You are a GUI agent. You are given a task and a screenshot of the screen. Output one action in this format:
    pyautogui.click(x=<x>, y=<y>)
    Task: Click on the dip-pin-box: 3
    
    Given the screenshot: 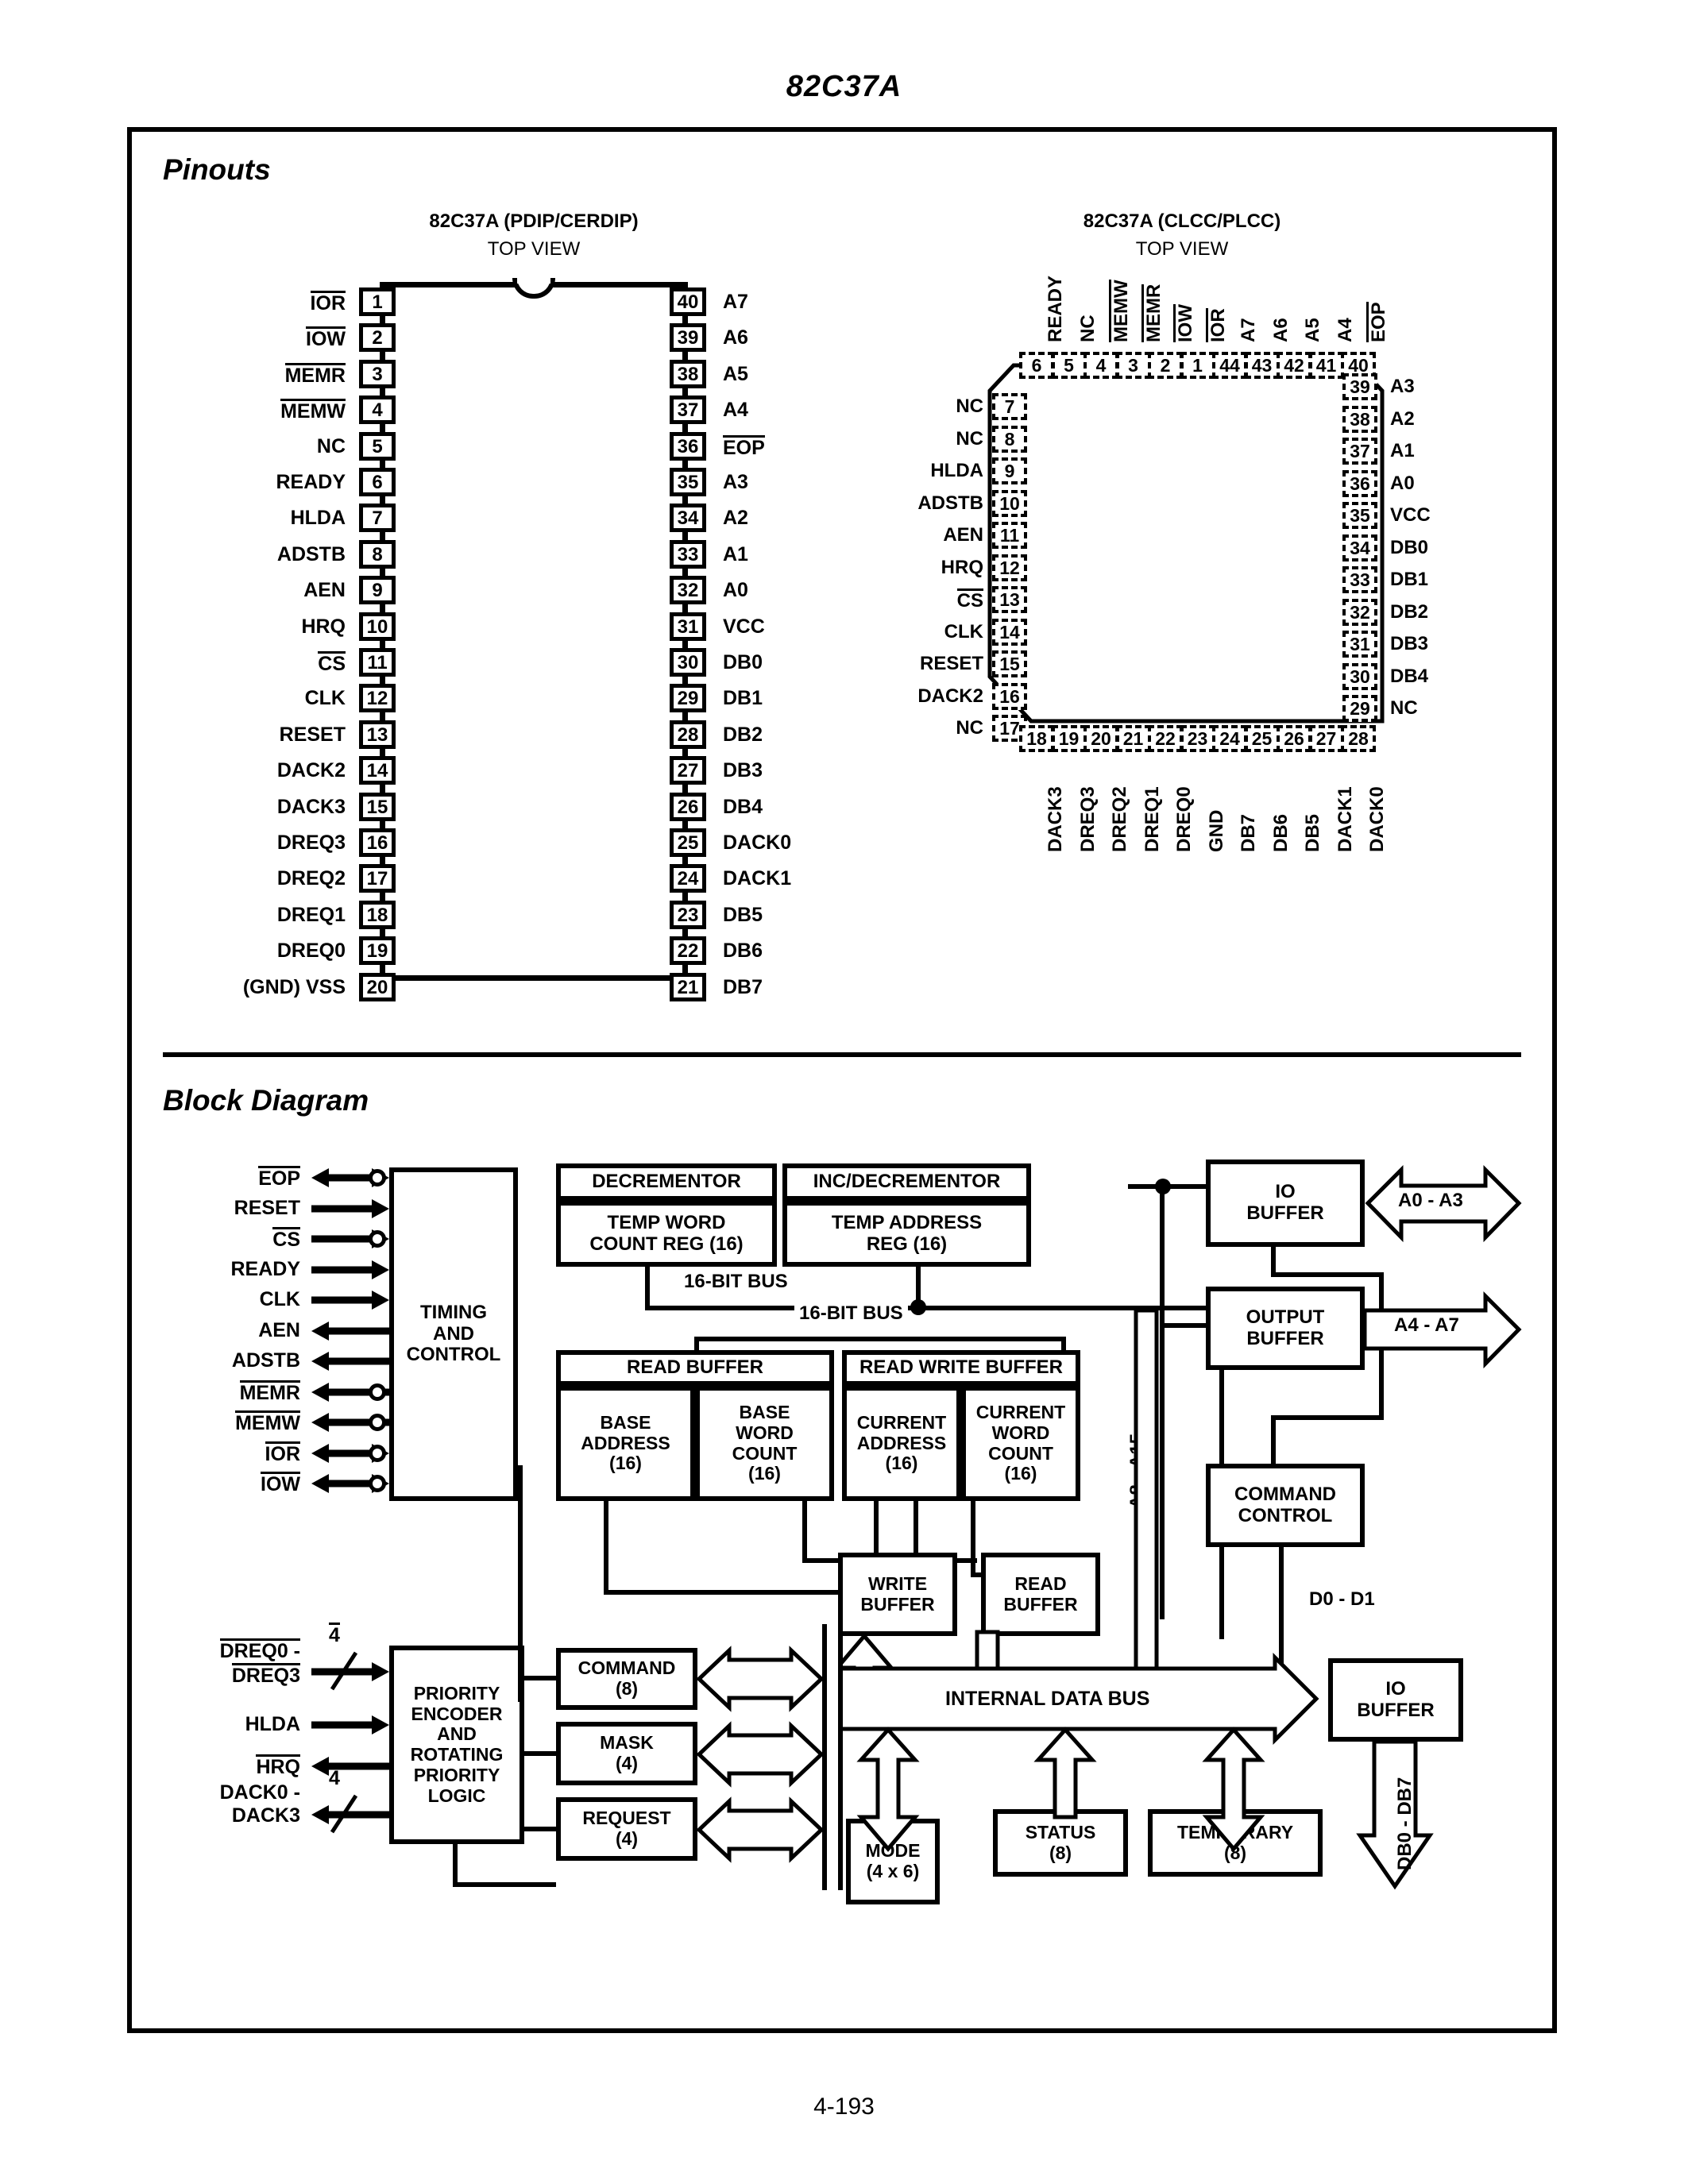 What is the action you would take?
    pyautogui.click(x=377, y=373)
    